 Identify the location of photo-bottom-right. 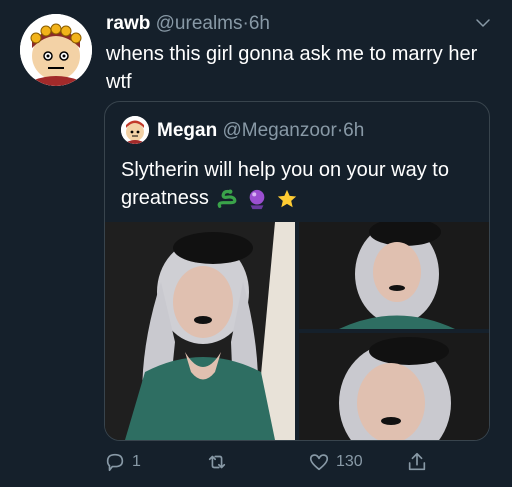
(394, 386).